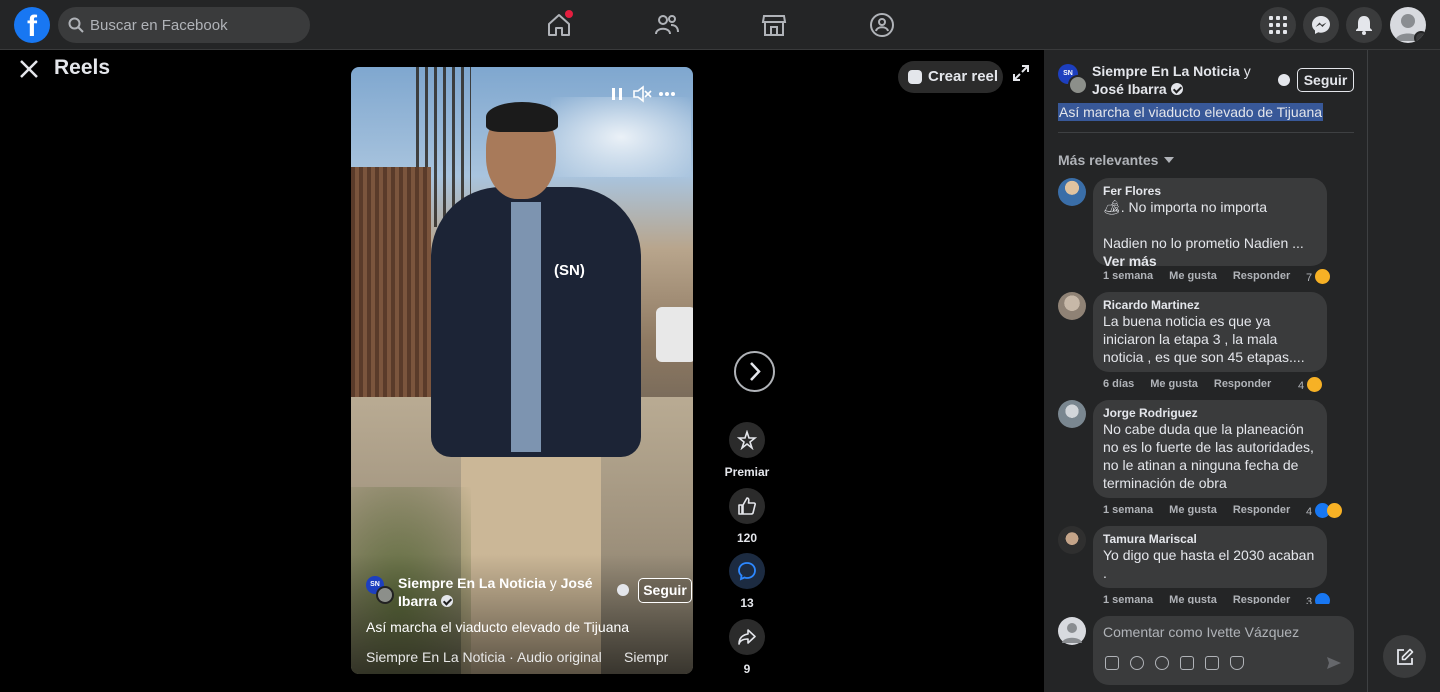  I want to click on expand-icon, so click(1021, 73).